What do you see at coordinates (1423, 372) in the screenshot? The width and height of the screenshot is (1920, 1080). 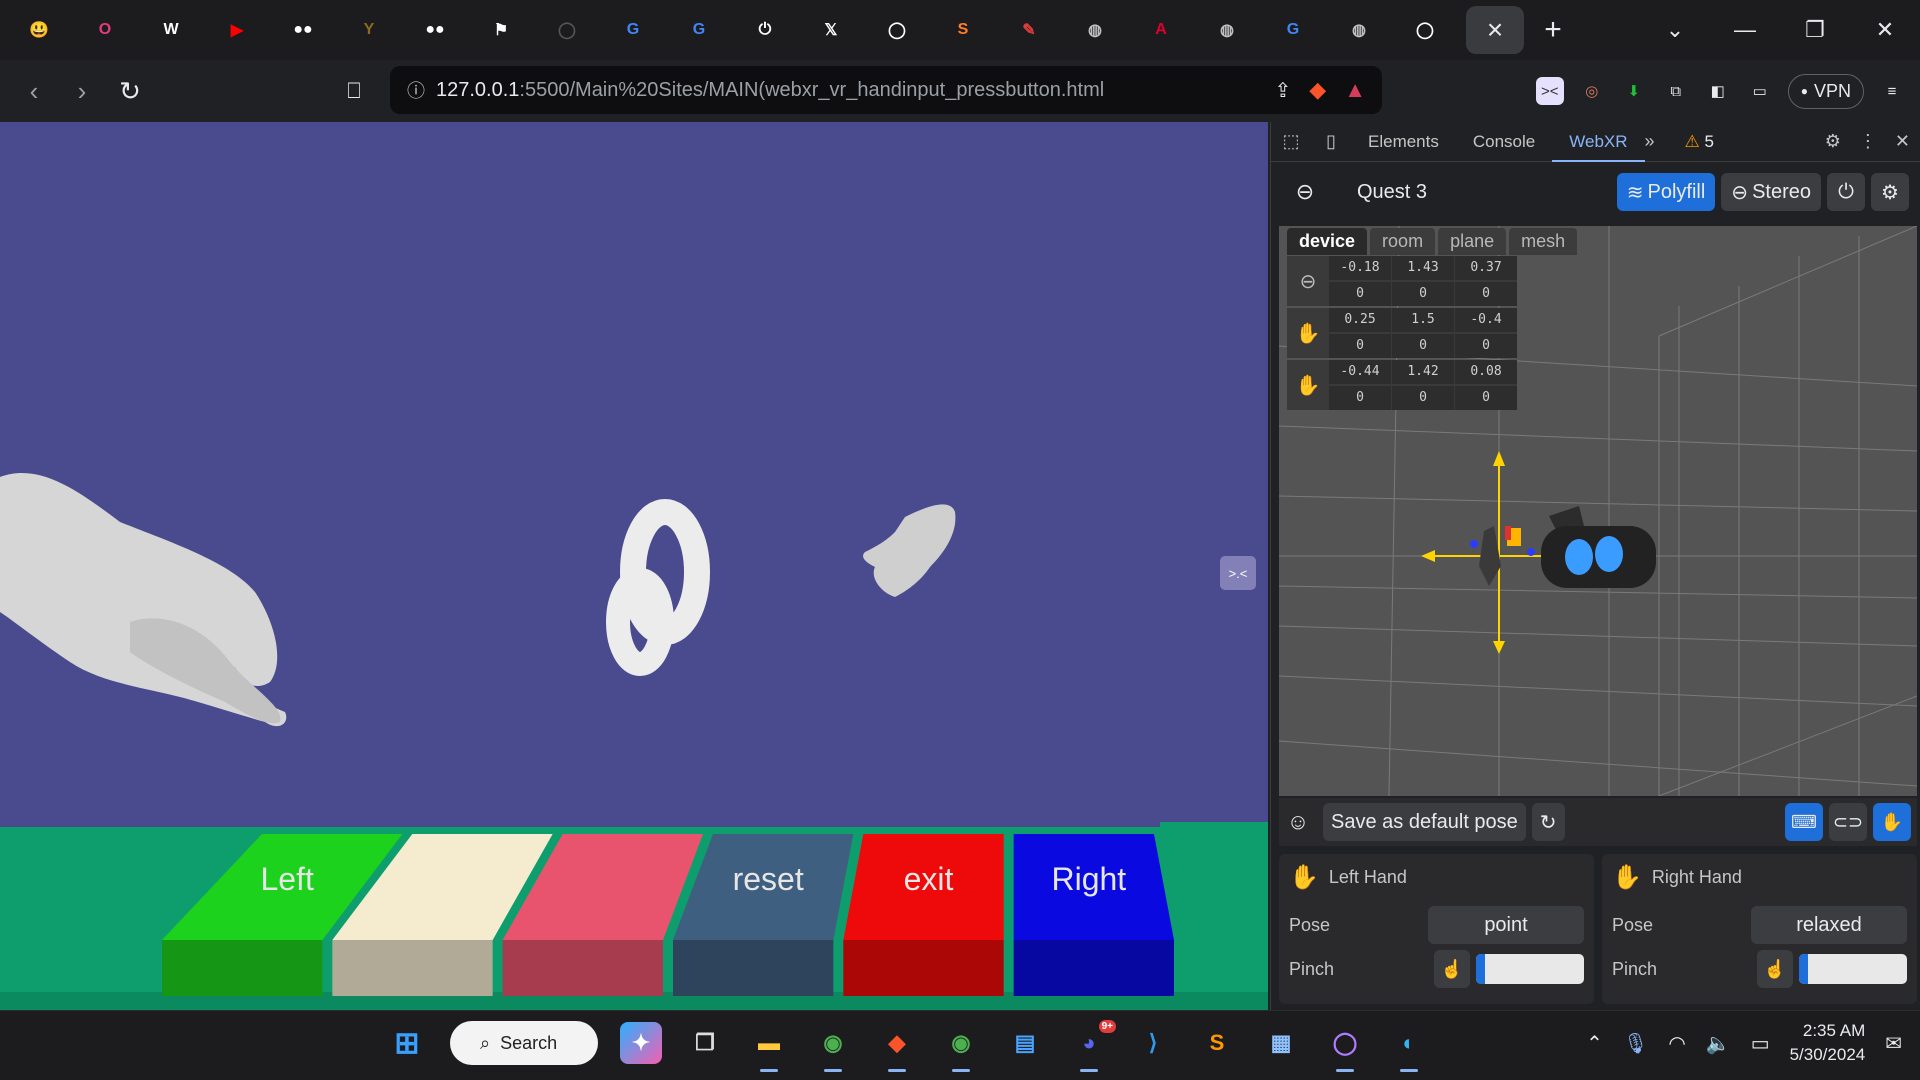 I see `position-value: 1.42` at bounding box center [1423, 372].